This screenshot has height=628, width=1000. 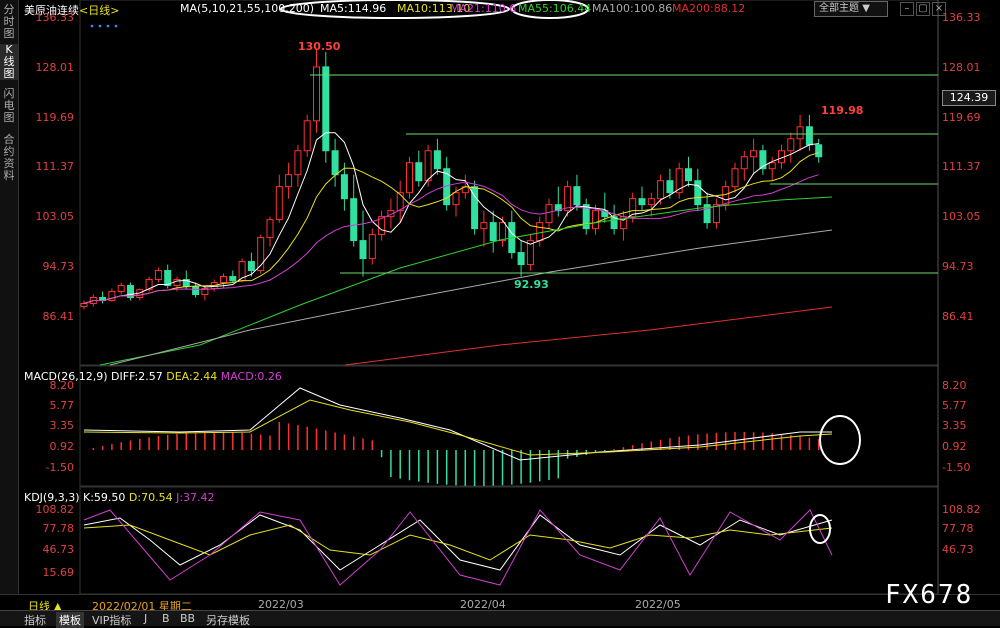 What do you see at coordinates (62, 385) in the screenshot?
I see `macd-tick-left: 8.20` at bounding box center [62, 385].